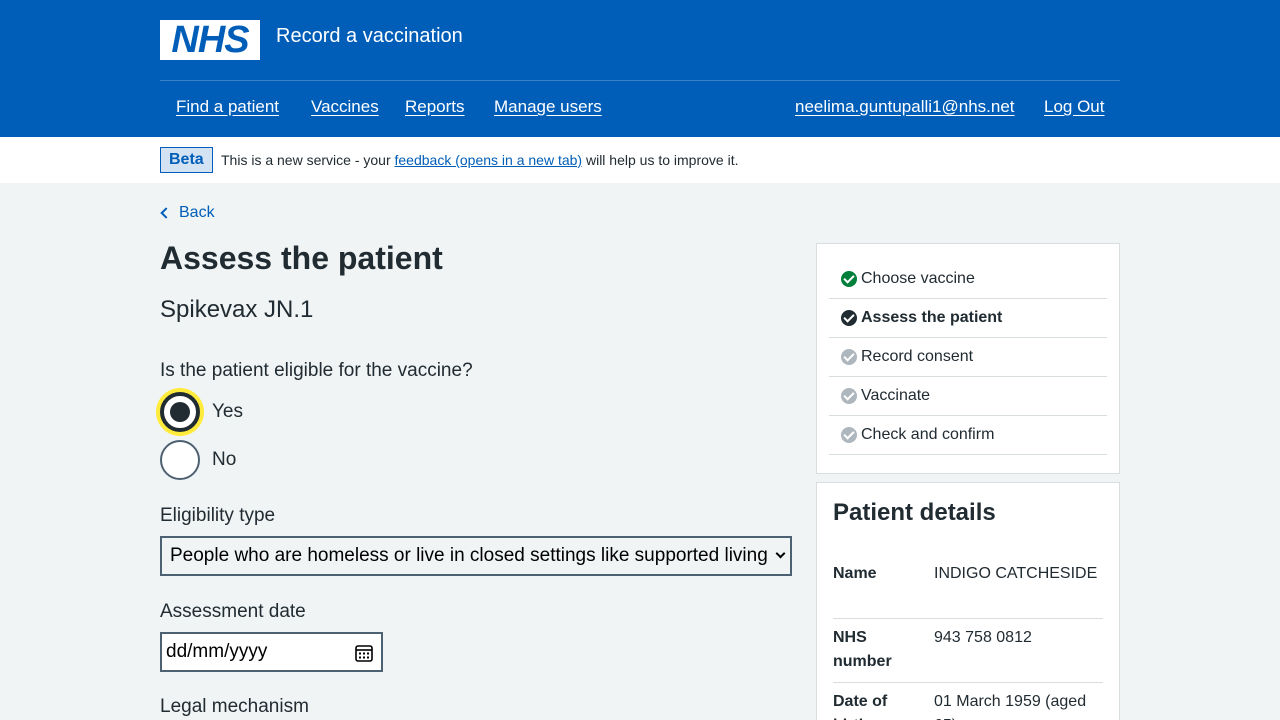 This screenshot has width=1280, height=720. Describe the element at coordinates (233, 611) in the screenshot. I see `assessment-date-label: Assessment date` at that location.